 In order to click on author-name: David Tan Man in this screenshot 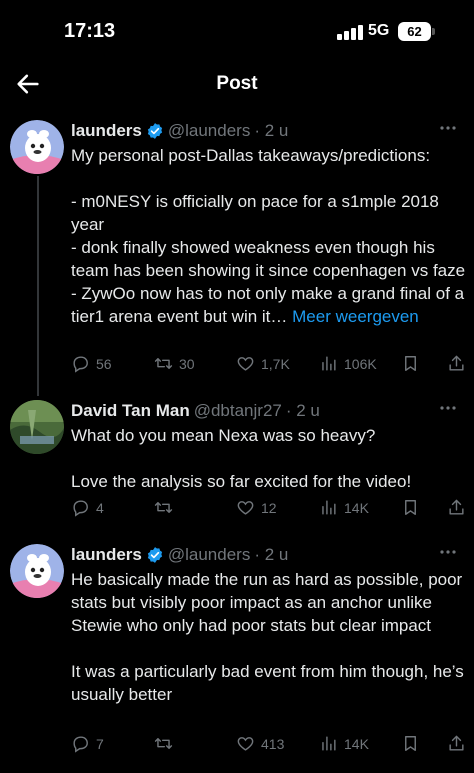, I will do `click(130, 411)`.